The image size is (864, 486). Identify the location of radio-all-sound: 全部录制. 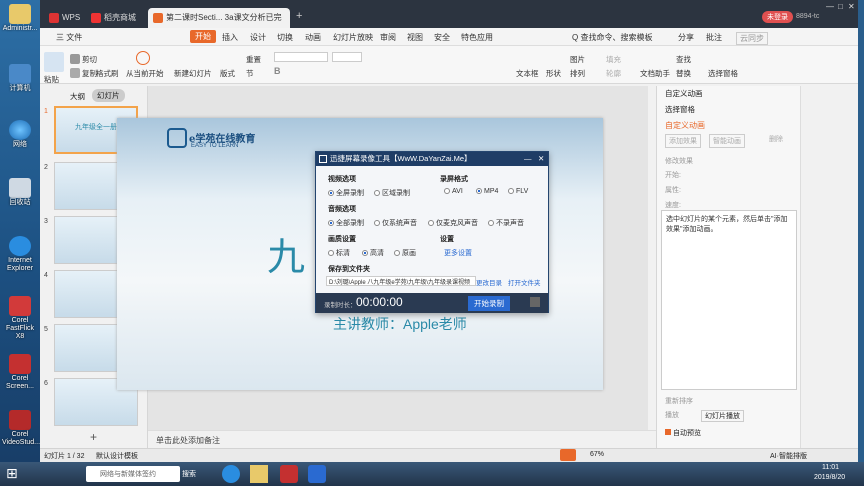
(346, 223).